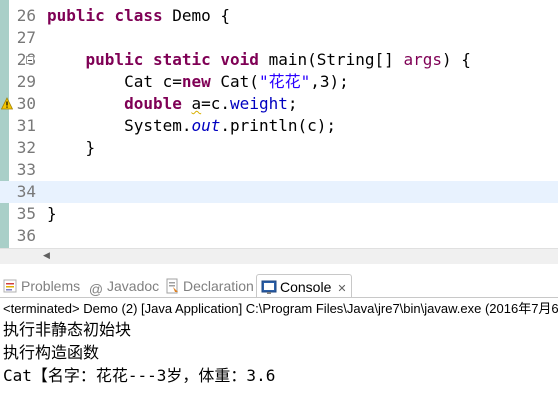 This screenshot has height=401, width=558. I want to click on line-number: 34, so click(26, 191).